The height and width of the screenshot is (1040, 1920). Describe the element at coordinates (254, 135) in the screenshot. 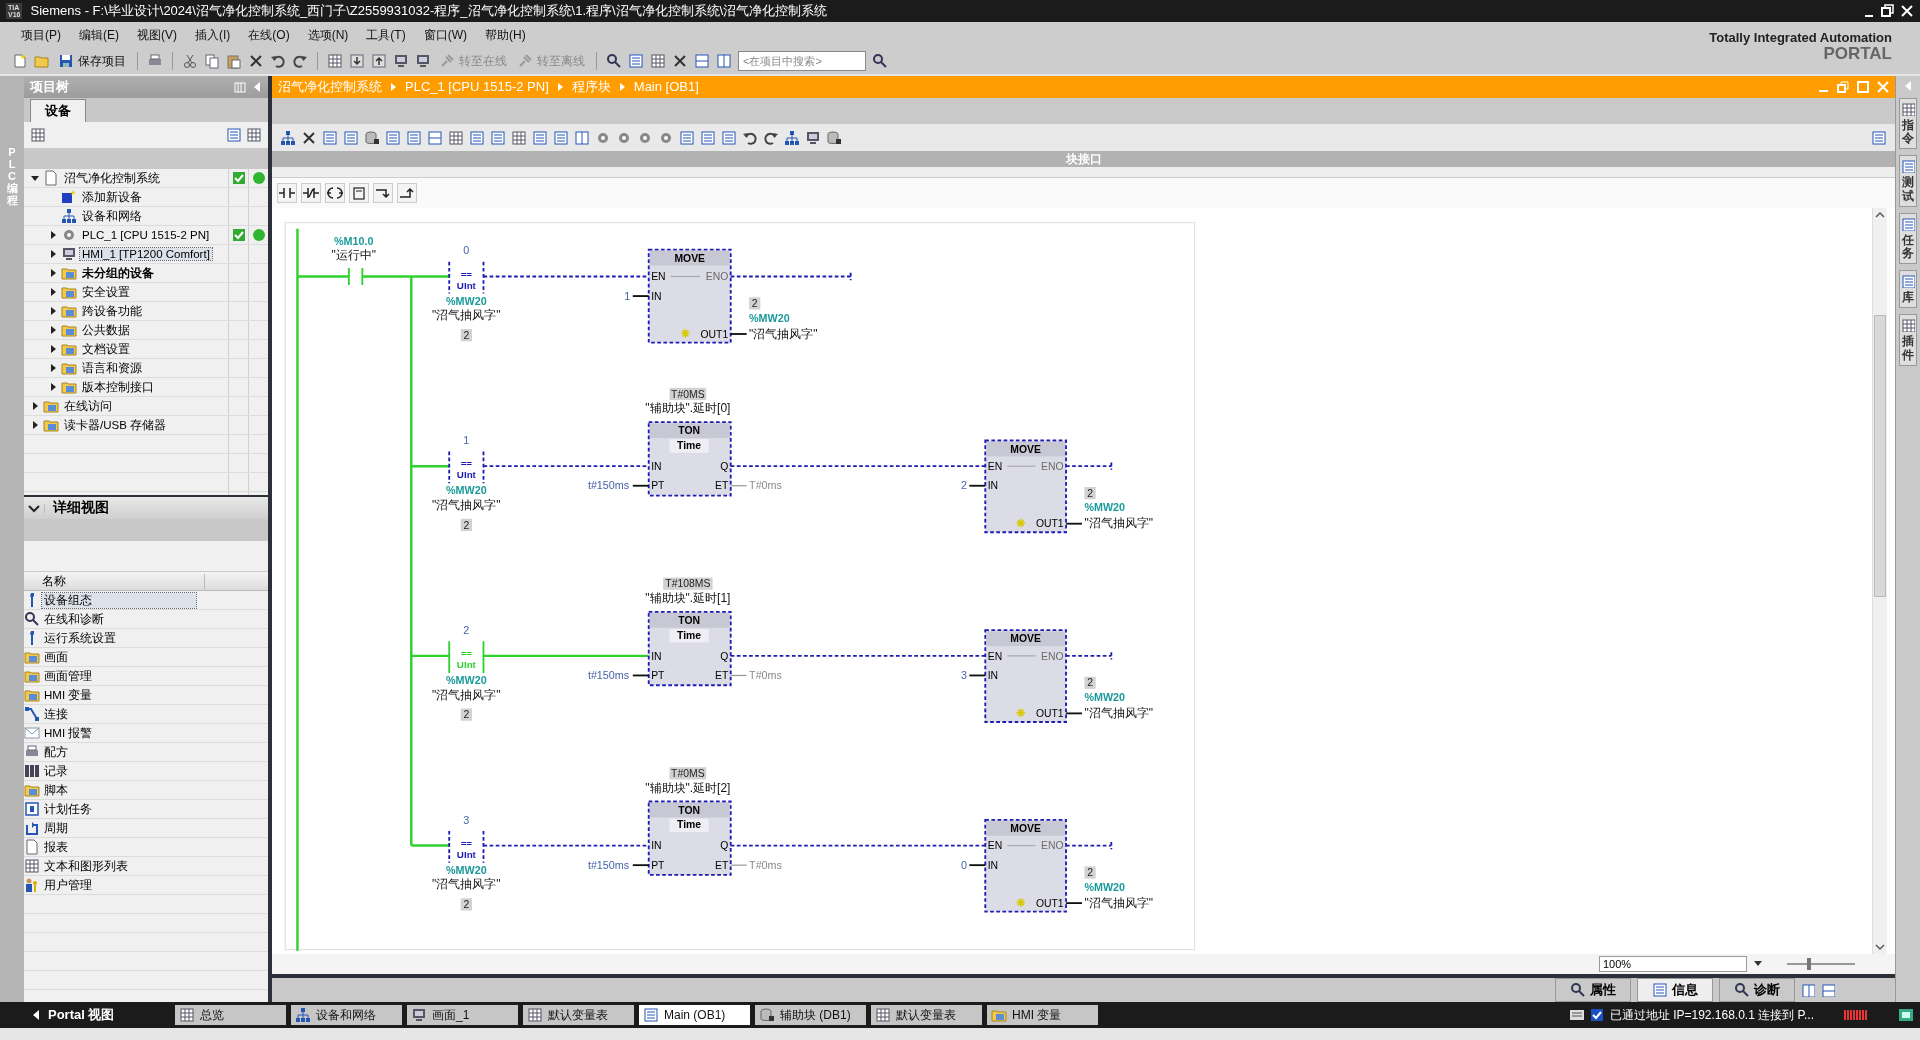

I see `table-icon` at that location.